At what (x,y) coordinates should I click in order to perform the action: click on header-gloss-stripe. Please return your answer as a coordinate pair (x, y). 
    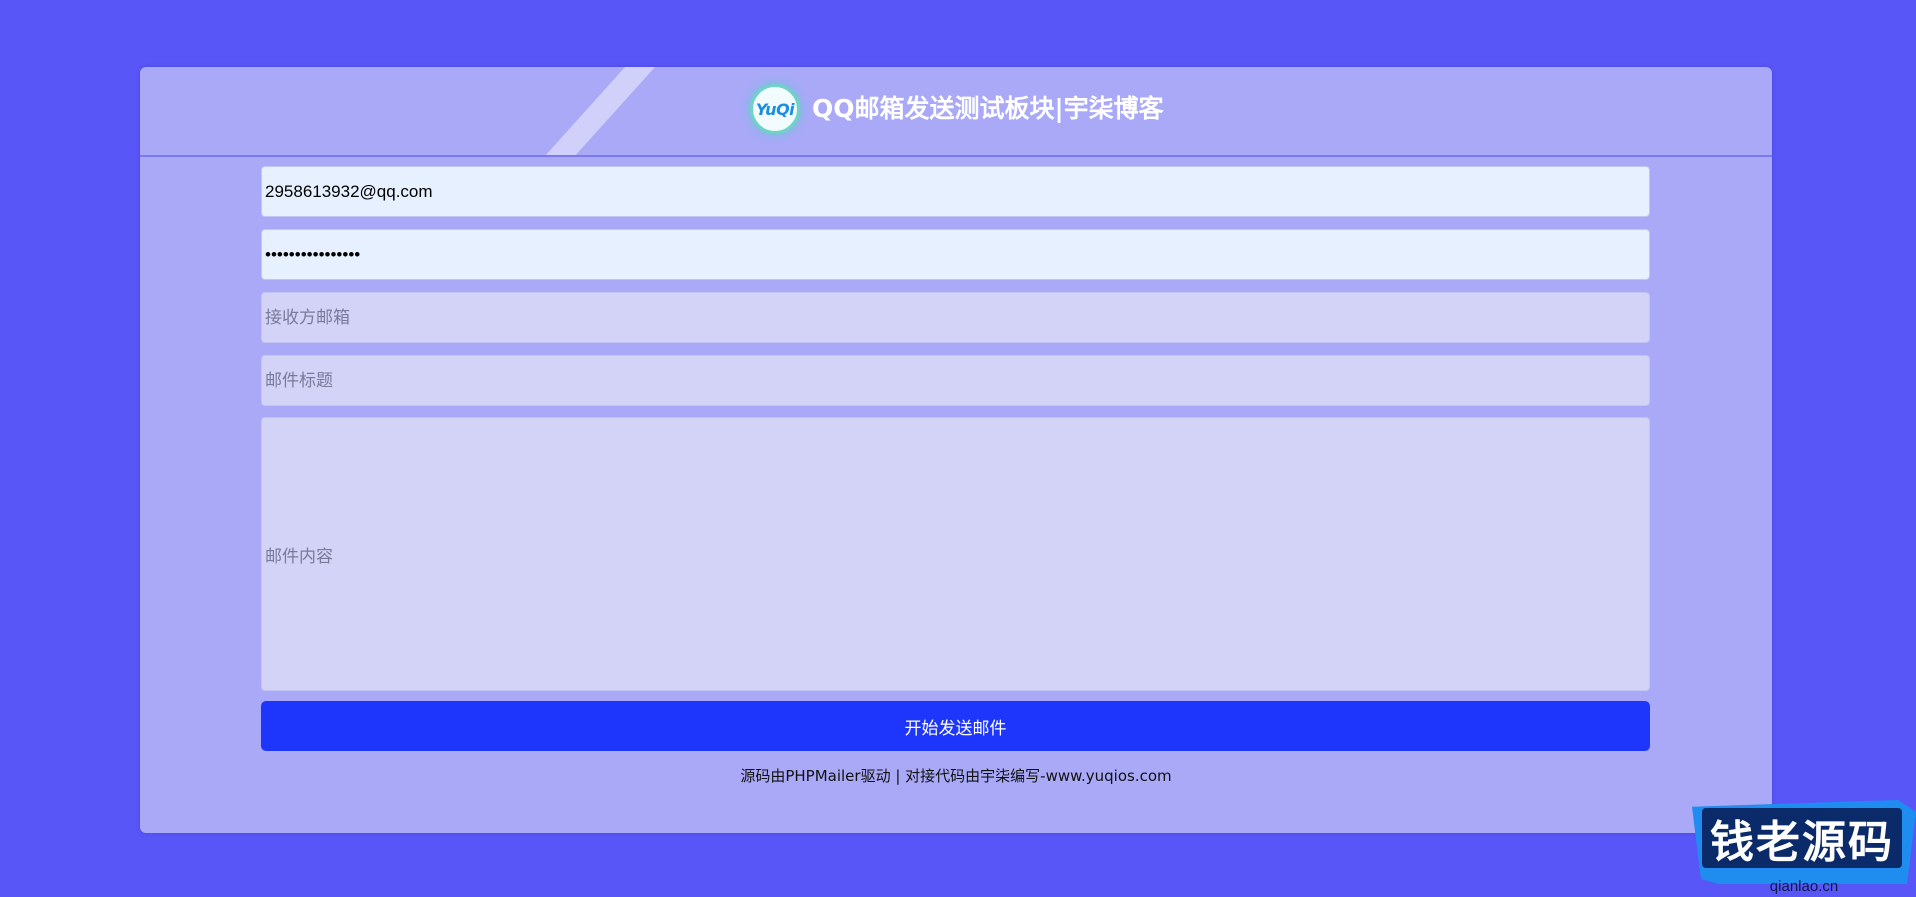
    Looking at the image, I should click on (595, 111).